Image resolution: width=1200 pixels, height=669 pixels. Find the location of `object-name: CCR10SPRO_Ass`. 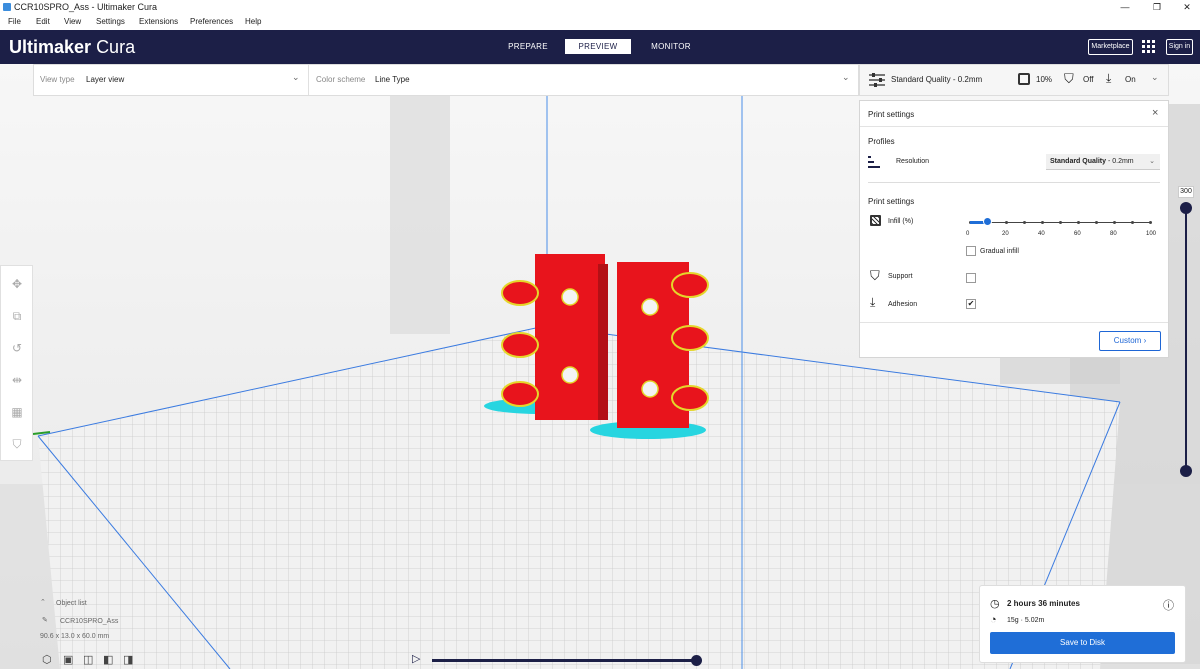

object-name: CCR10SPRO_Ass is located at coordinates (89, 621).